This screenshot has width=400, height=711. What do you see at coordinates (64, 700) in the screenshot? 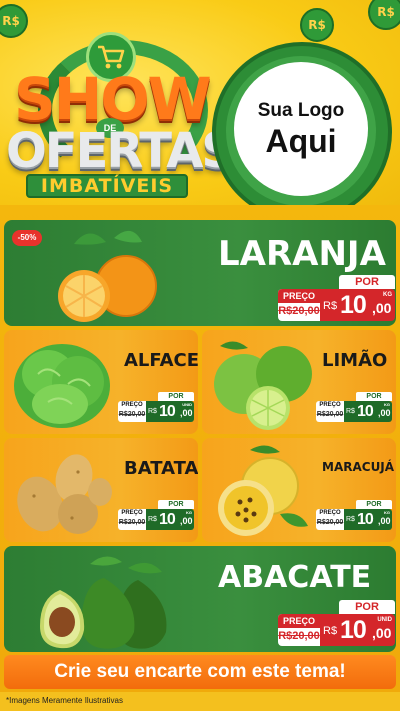
I see `footer-disclaimer: *Imagens Meramente Ilustrativas` at bounding box center [64, 700].